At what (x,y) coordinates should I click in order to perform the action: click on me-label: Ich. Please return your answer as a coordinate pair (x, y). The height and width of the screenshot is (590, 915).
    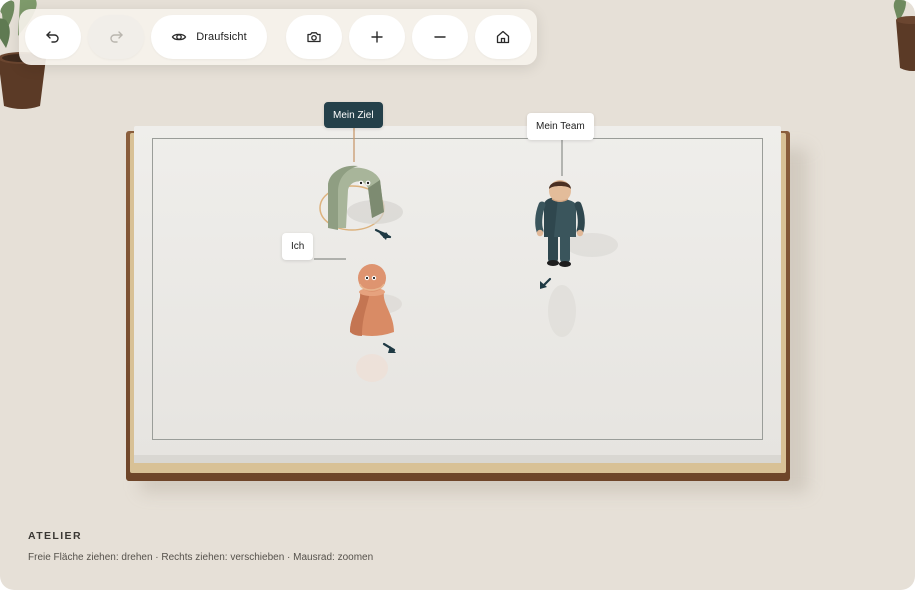
    Looking at the image, I should click on (298, 246).